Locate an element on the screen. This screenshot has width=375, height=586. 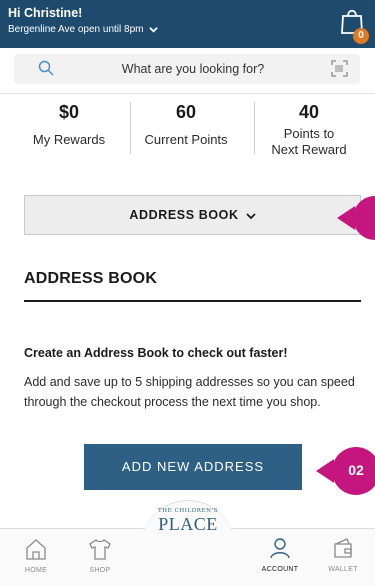
brand-logo: THE CHILDREN'S PLACE is located at coordinates (188, 521).